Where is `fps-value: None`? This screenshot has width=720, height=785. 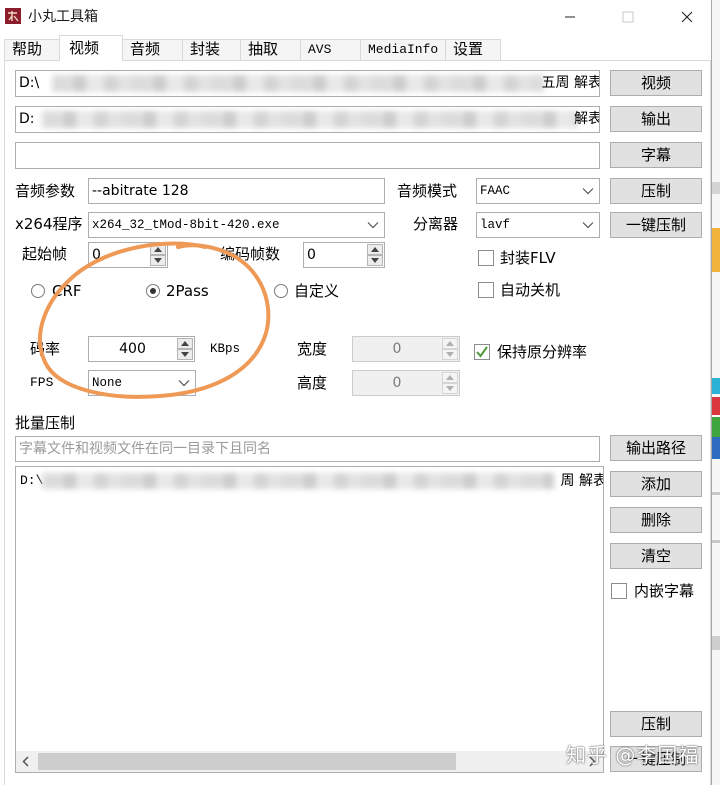
fps-value: None is located at coordinates (107, 383).